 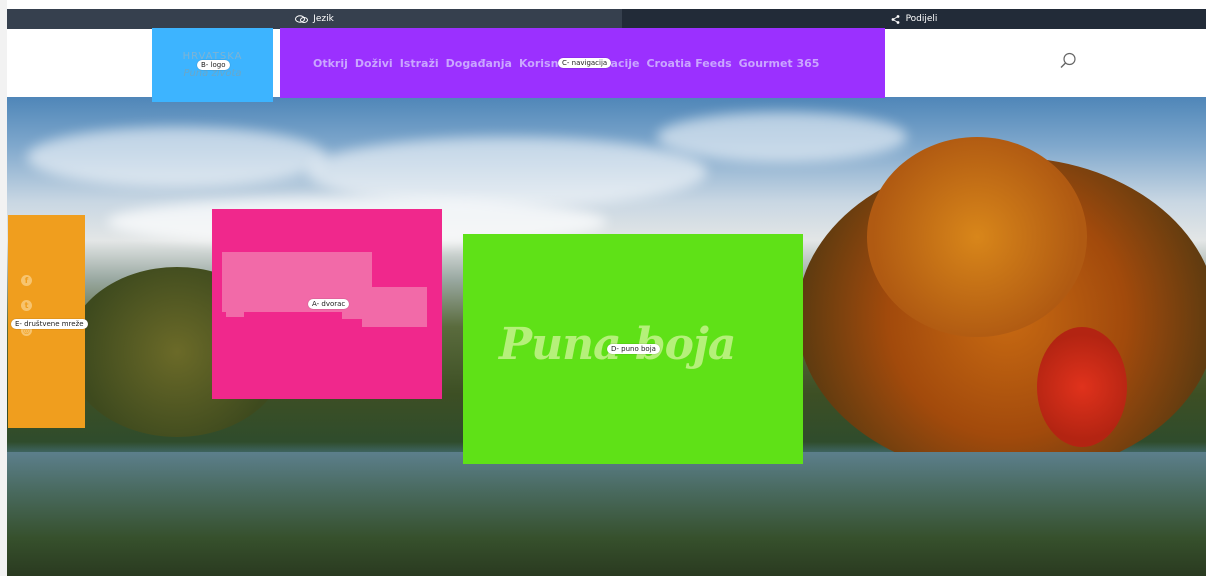 What do you see at coordinates (688, 63) in the screenshot?
I see `nav-item-croatia-feeds: Croatia Feeds` at bounding box center [688, 63].